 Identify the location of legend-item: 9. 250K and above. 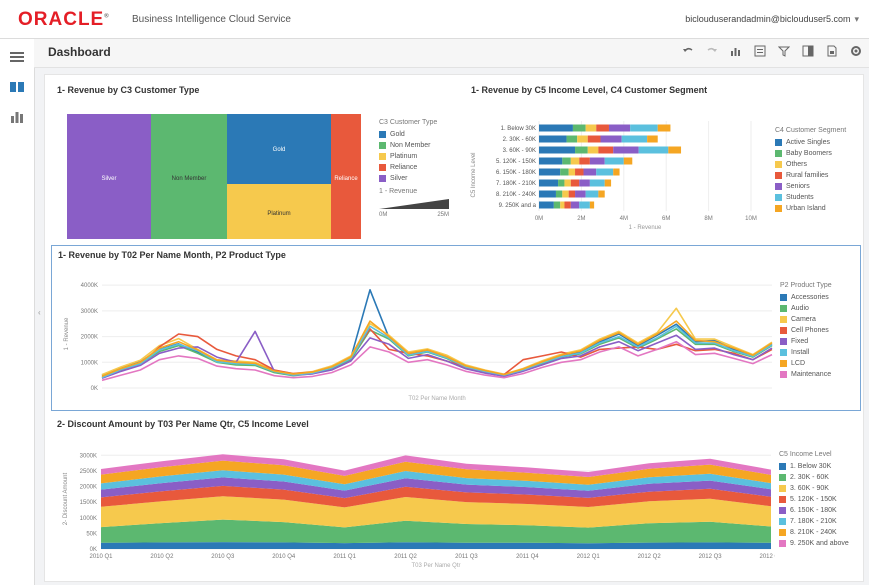
(819, 543).